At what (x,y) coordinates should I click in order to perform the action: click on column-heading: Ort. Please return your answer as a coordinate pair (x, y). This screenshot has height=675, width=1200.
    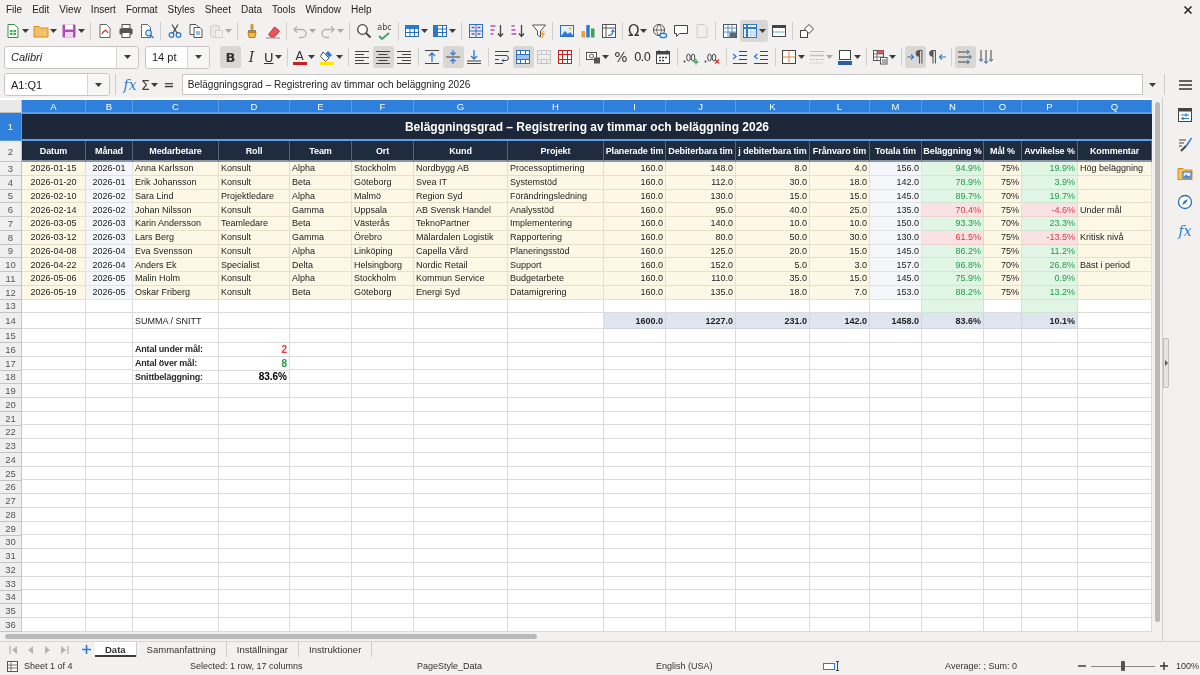
    Looking at the image, I should click on (383, 151).